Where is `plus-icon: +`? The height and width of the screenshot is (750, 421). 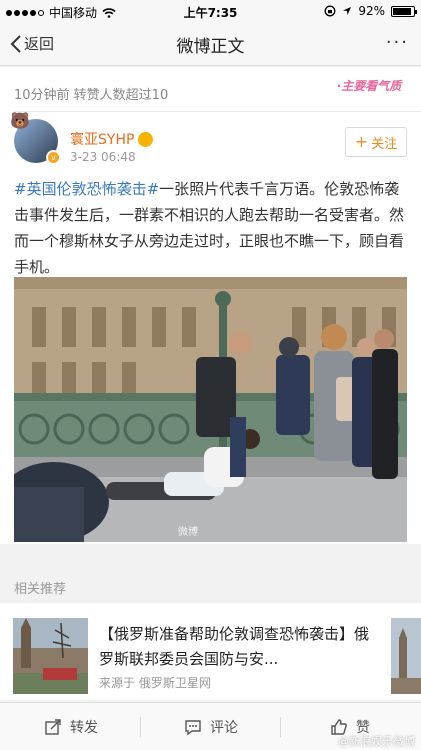
plus-icon: + is located at coordinates (361, 141).